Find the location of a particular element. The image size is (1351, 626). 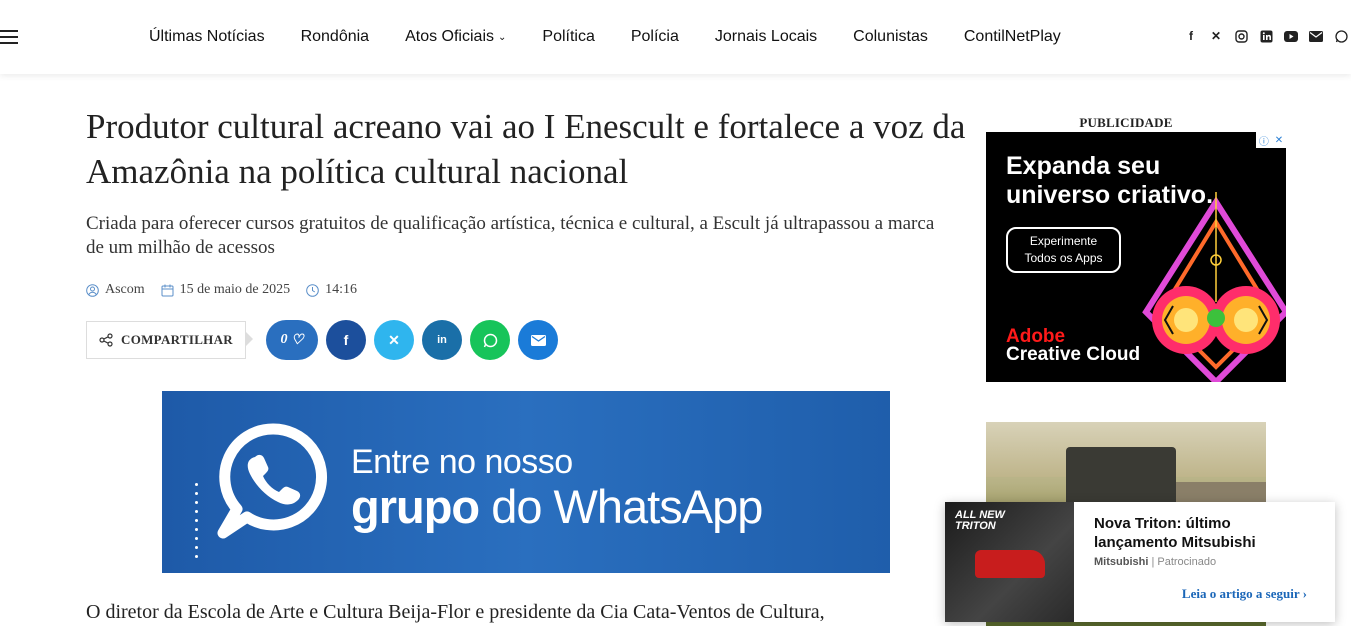

ad-headline-line-1: Expanda seu is located at coordinates (1083, 166).